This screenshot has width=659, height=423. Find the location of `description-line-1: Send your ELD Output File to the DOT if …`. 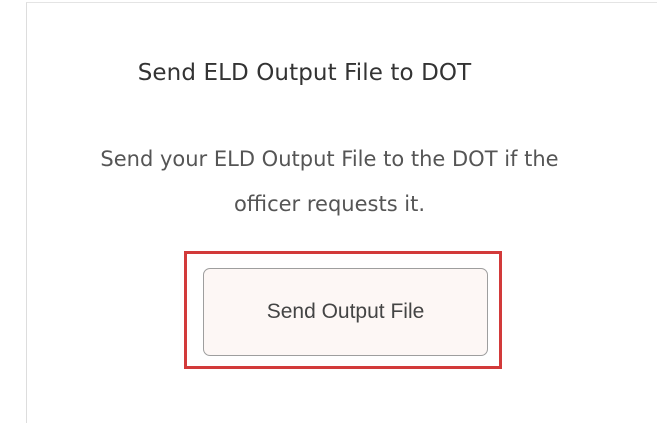

description-line-1: Send your ELD Output File to the DOT if … is located at coordinates (329, 159).